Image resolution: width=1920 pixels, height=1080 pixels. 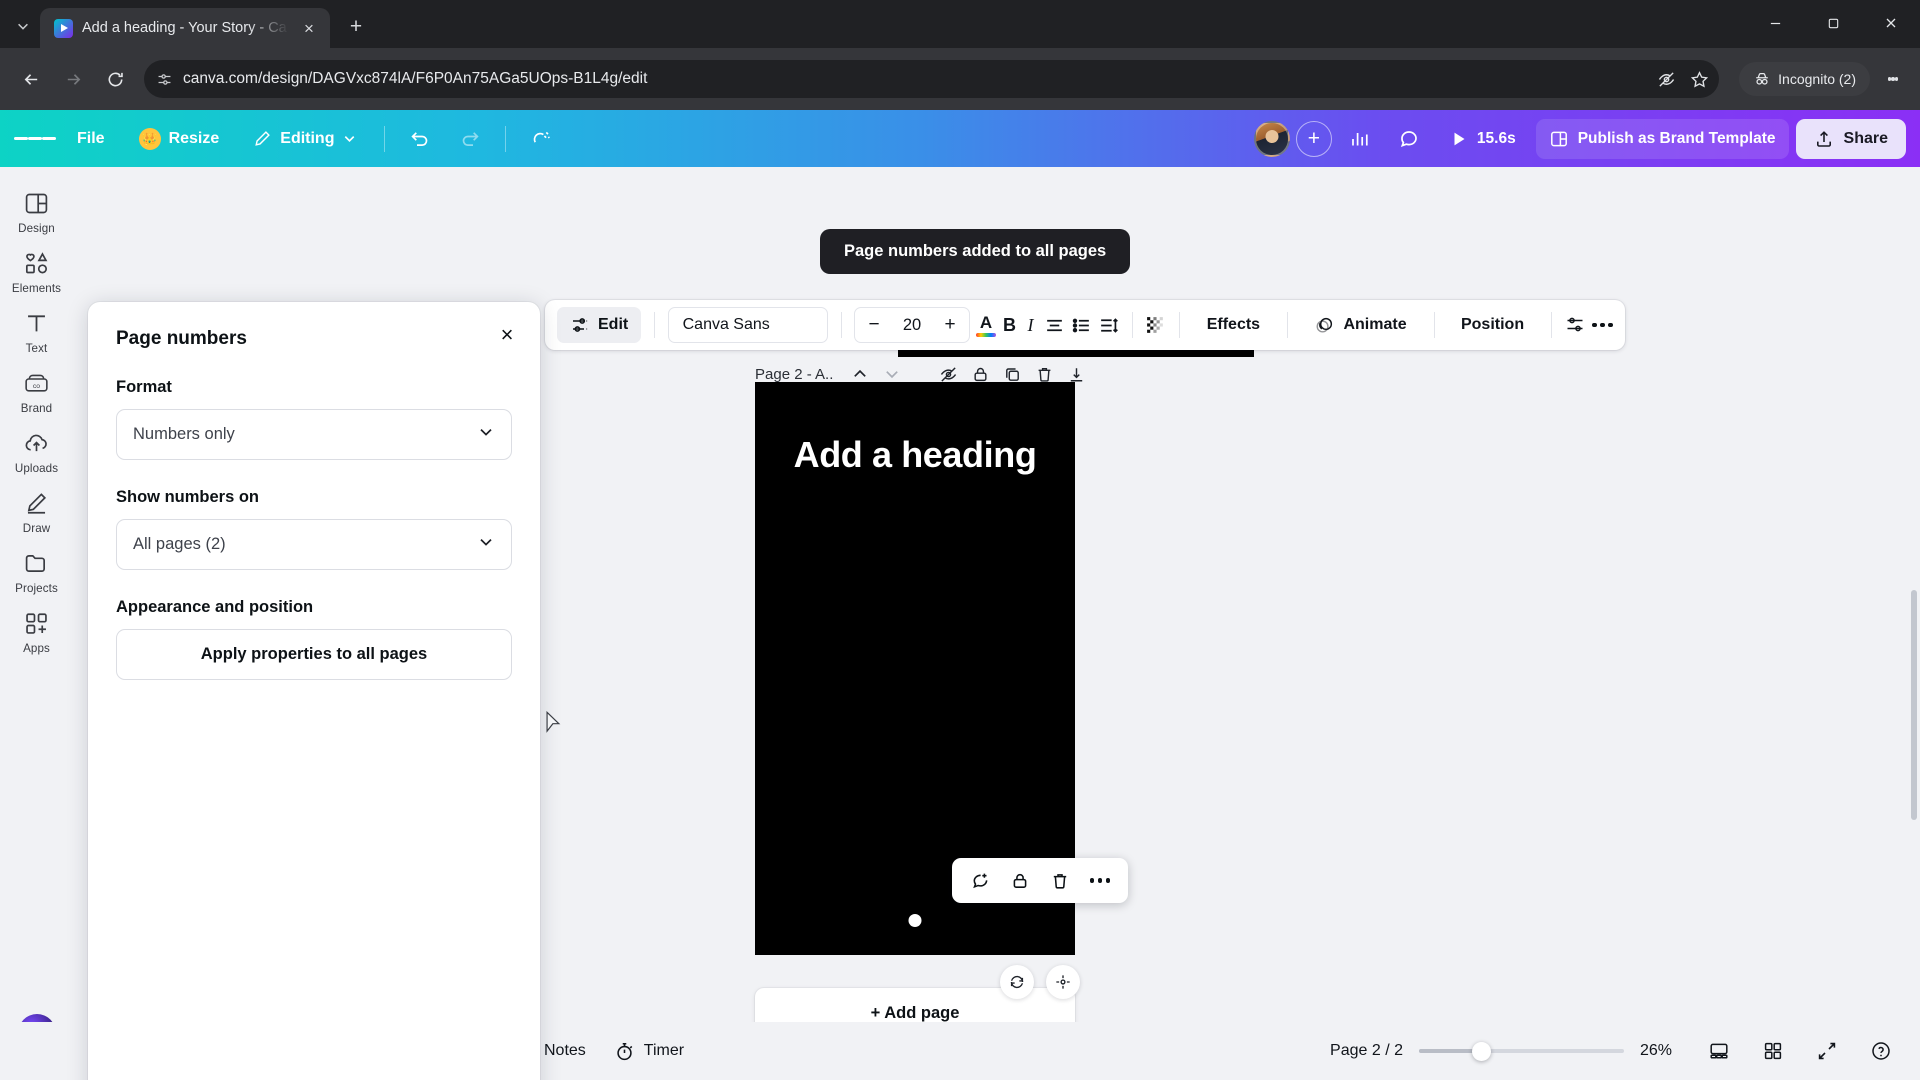 I want to click on chevron-down-icon, so click(x=486, y=434).